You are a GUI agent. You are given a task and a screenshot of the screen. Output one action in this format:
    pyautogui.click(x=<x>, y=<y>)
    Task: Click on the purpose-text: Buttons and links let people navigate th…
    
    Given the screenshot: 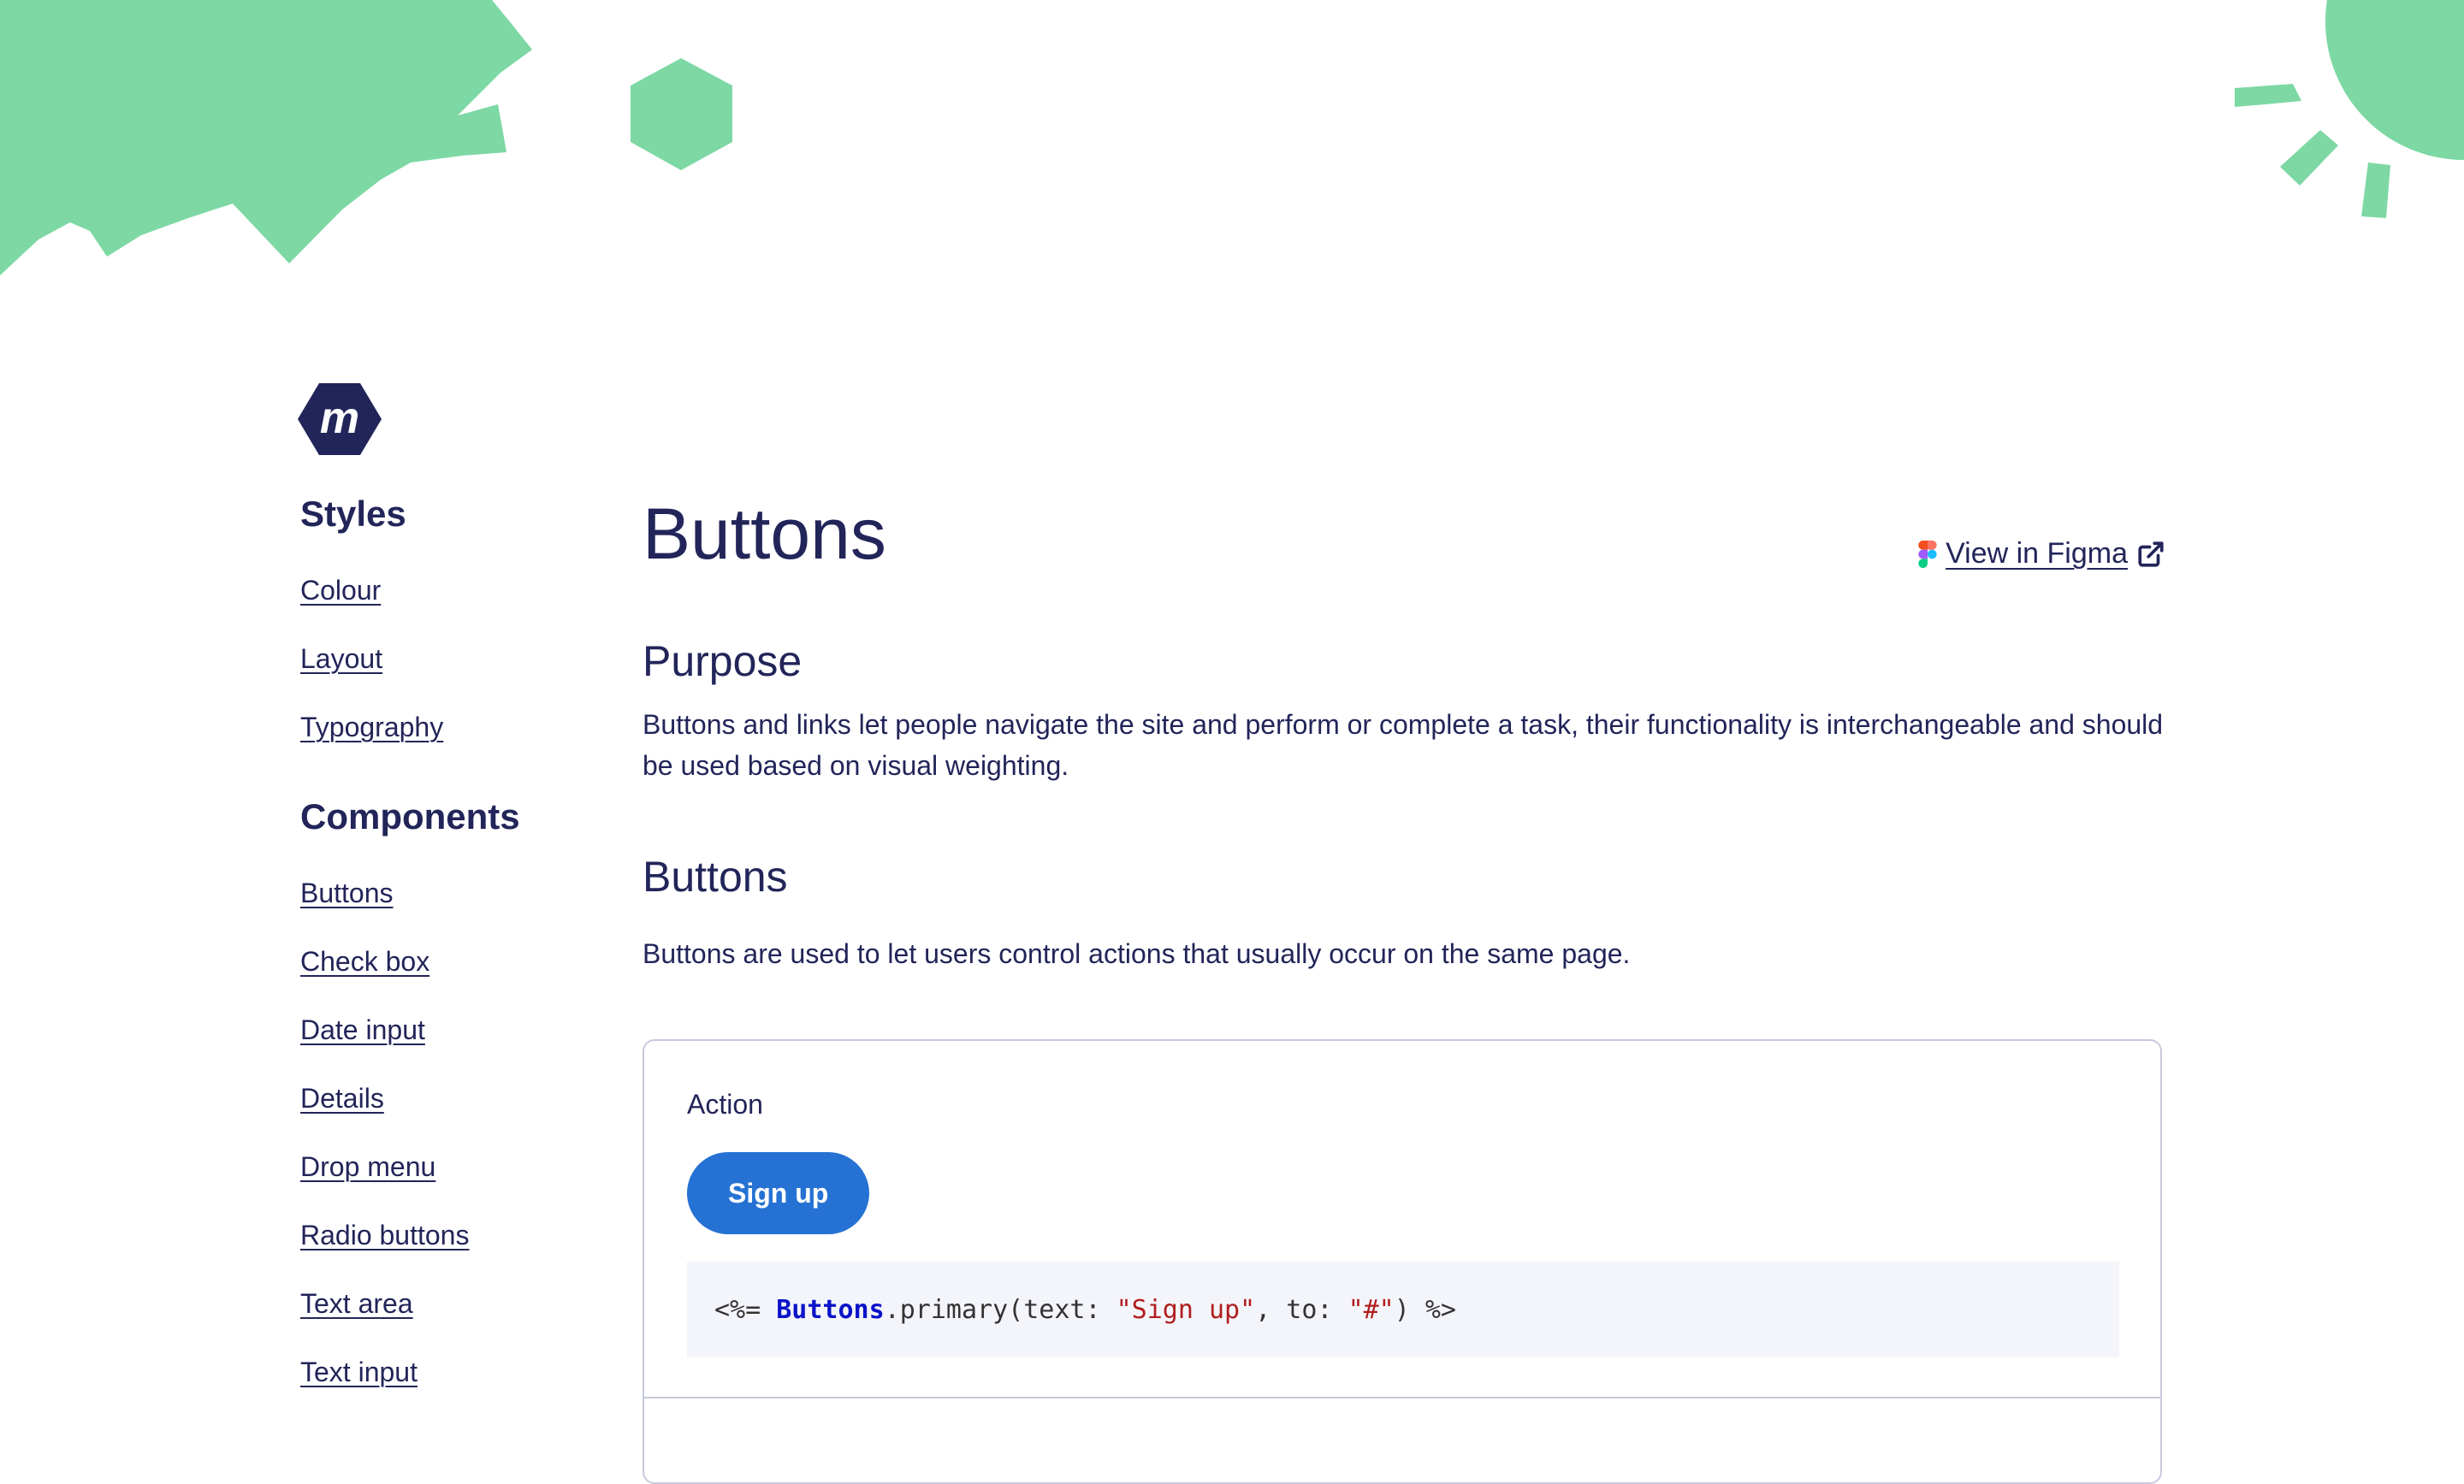 What is the action you would take?
    pyautogui.click(x=1403, y=745)
    